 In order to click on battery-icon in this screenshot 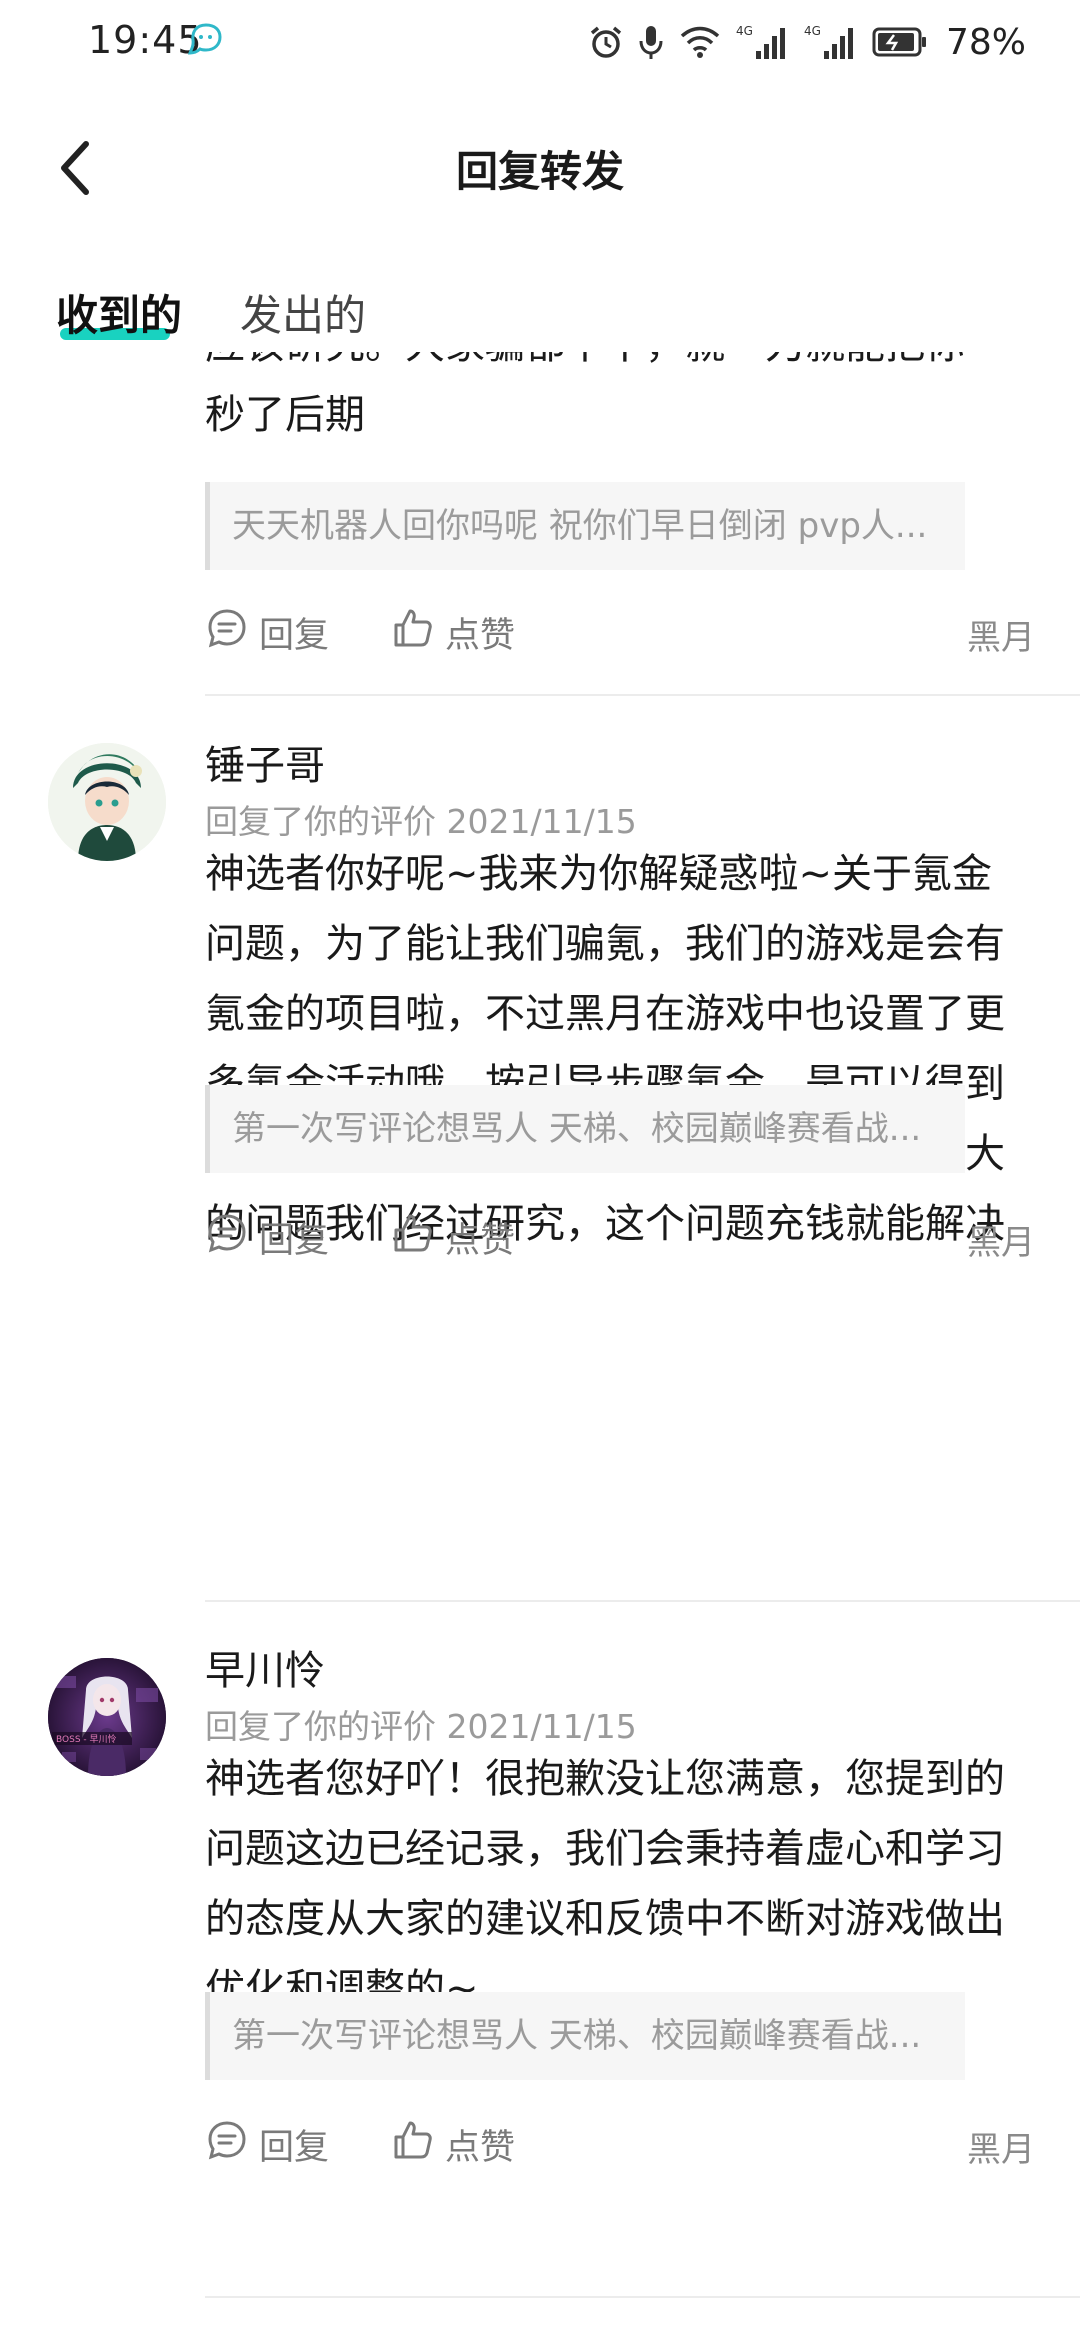, I will do `click(900, 42)`.